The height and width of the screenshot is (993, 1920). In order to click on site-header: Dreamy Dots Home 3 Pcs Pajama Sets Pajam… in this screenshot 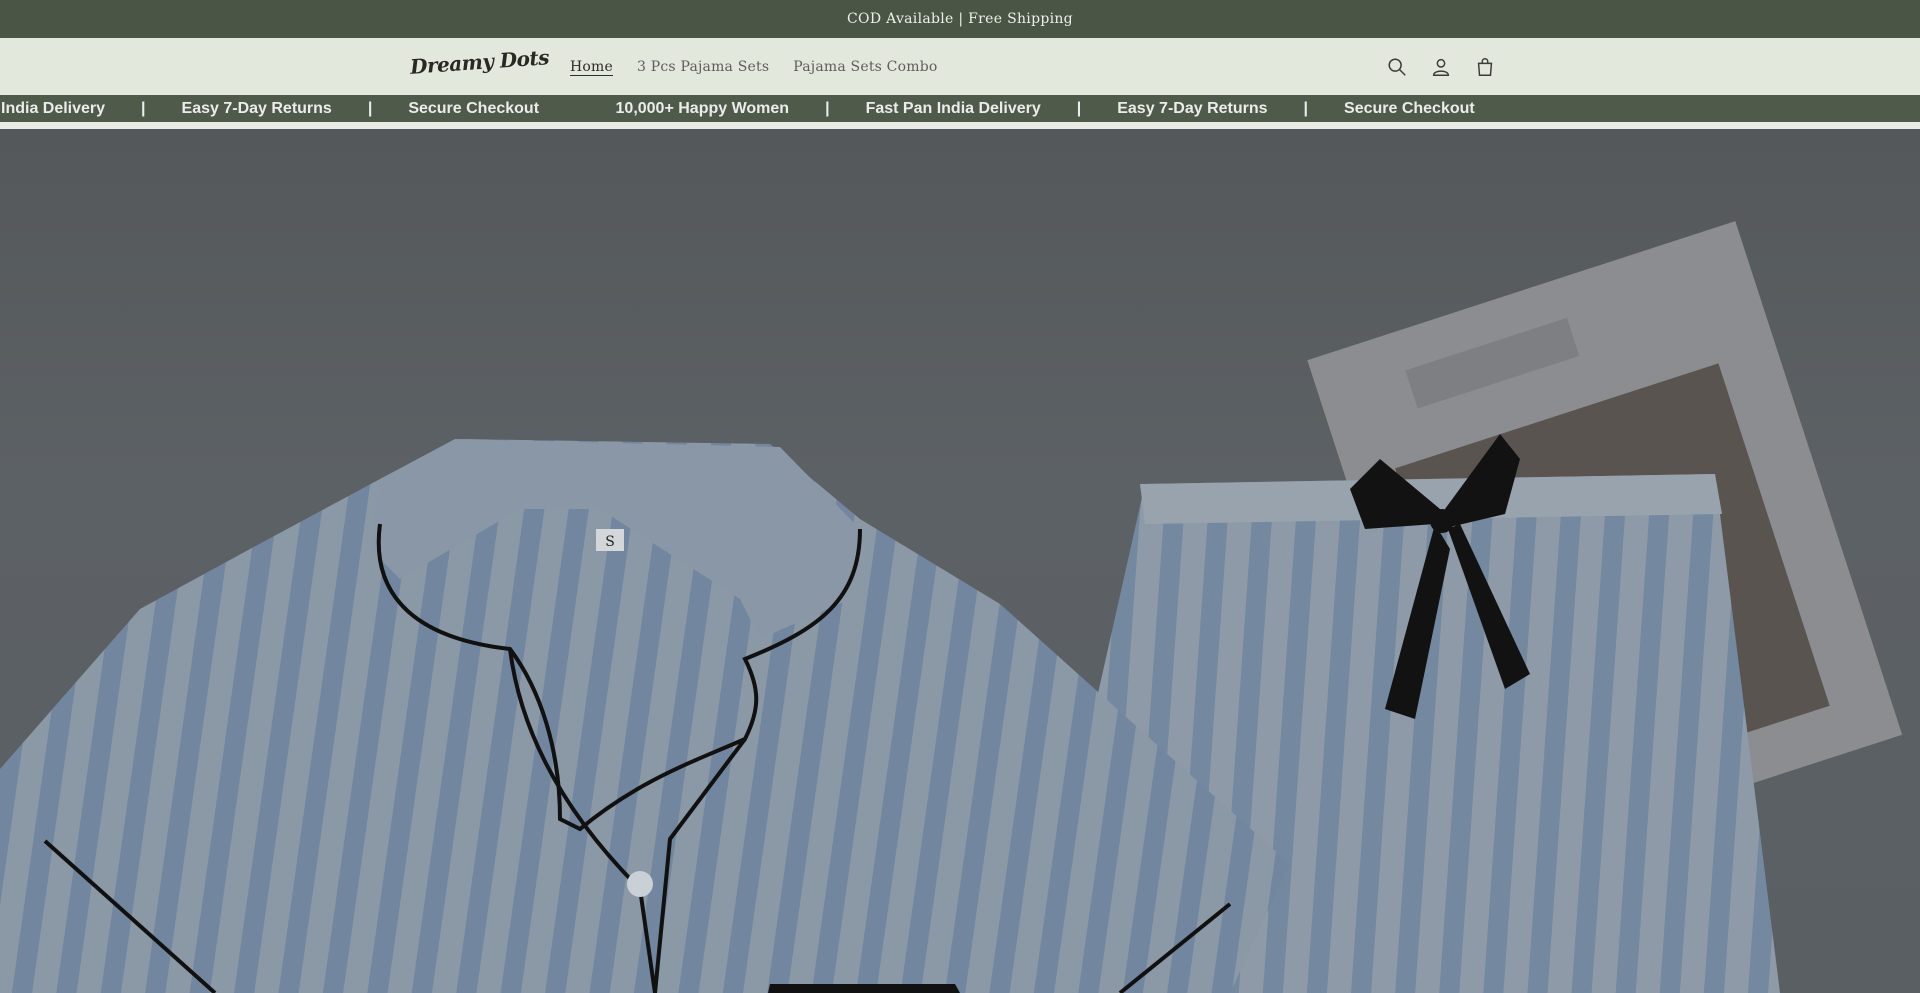, I will do `click(960, 66)`.